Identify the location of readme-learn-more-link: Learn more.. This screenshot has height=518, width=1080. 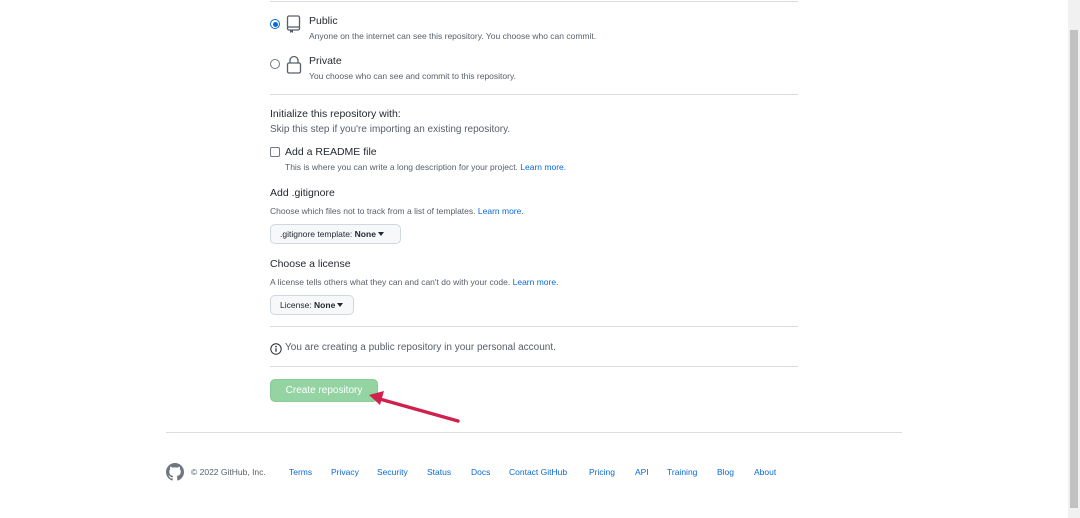
(543, 167).